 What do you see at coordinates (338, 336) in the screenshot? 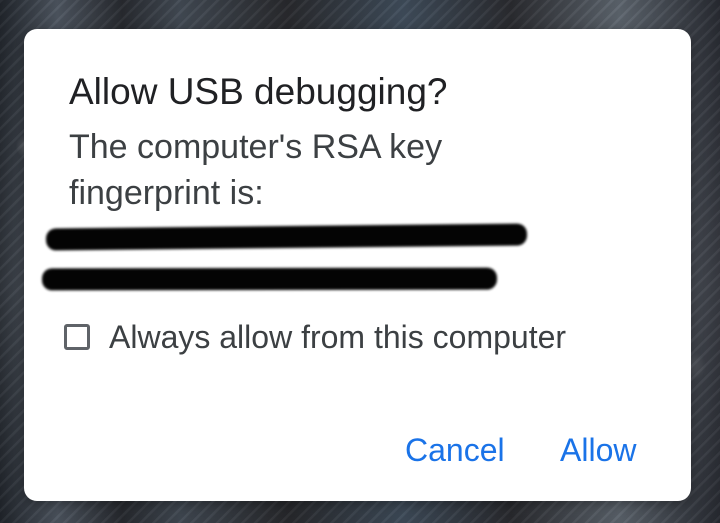
I see `always-allow-label: Always allow from this computer` at bounding box center [338, 336].